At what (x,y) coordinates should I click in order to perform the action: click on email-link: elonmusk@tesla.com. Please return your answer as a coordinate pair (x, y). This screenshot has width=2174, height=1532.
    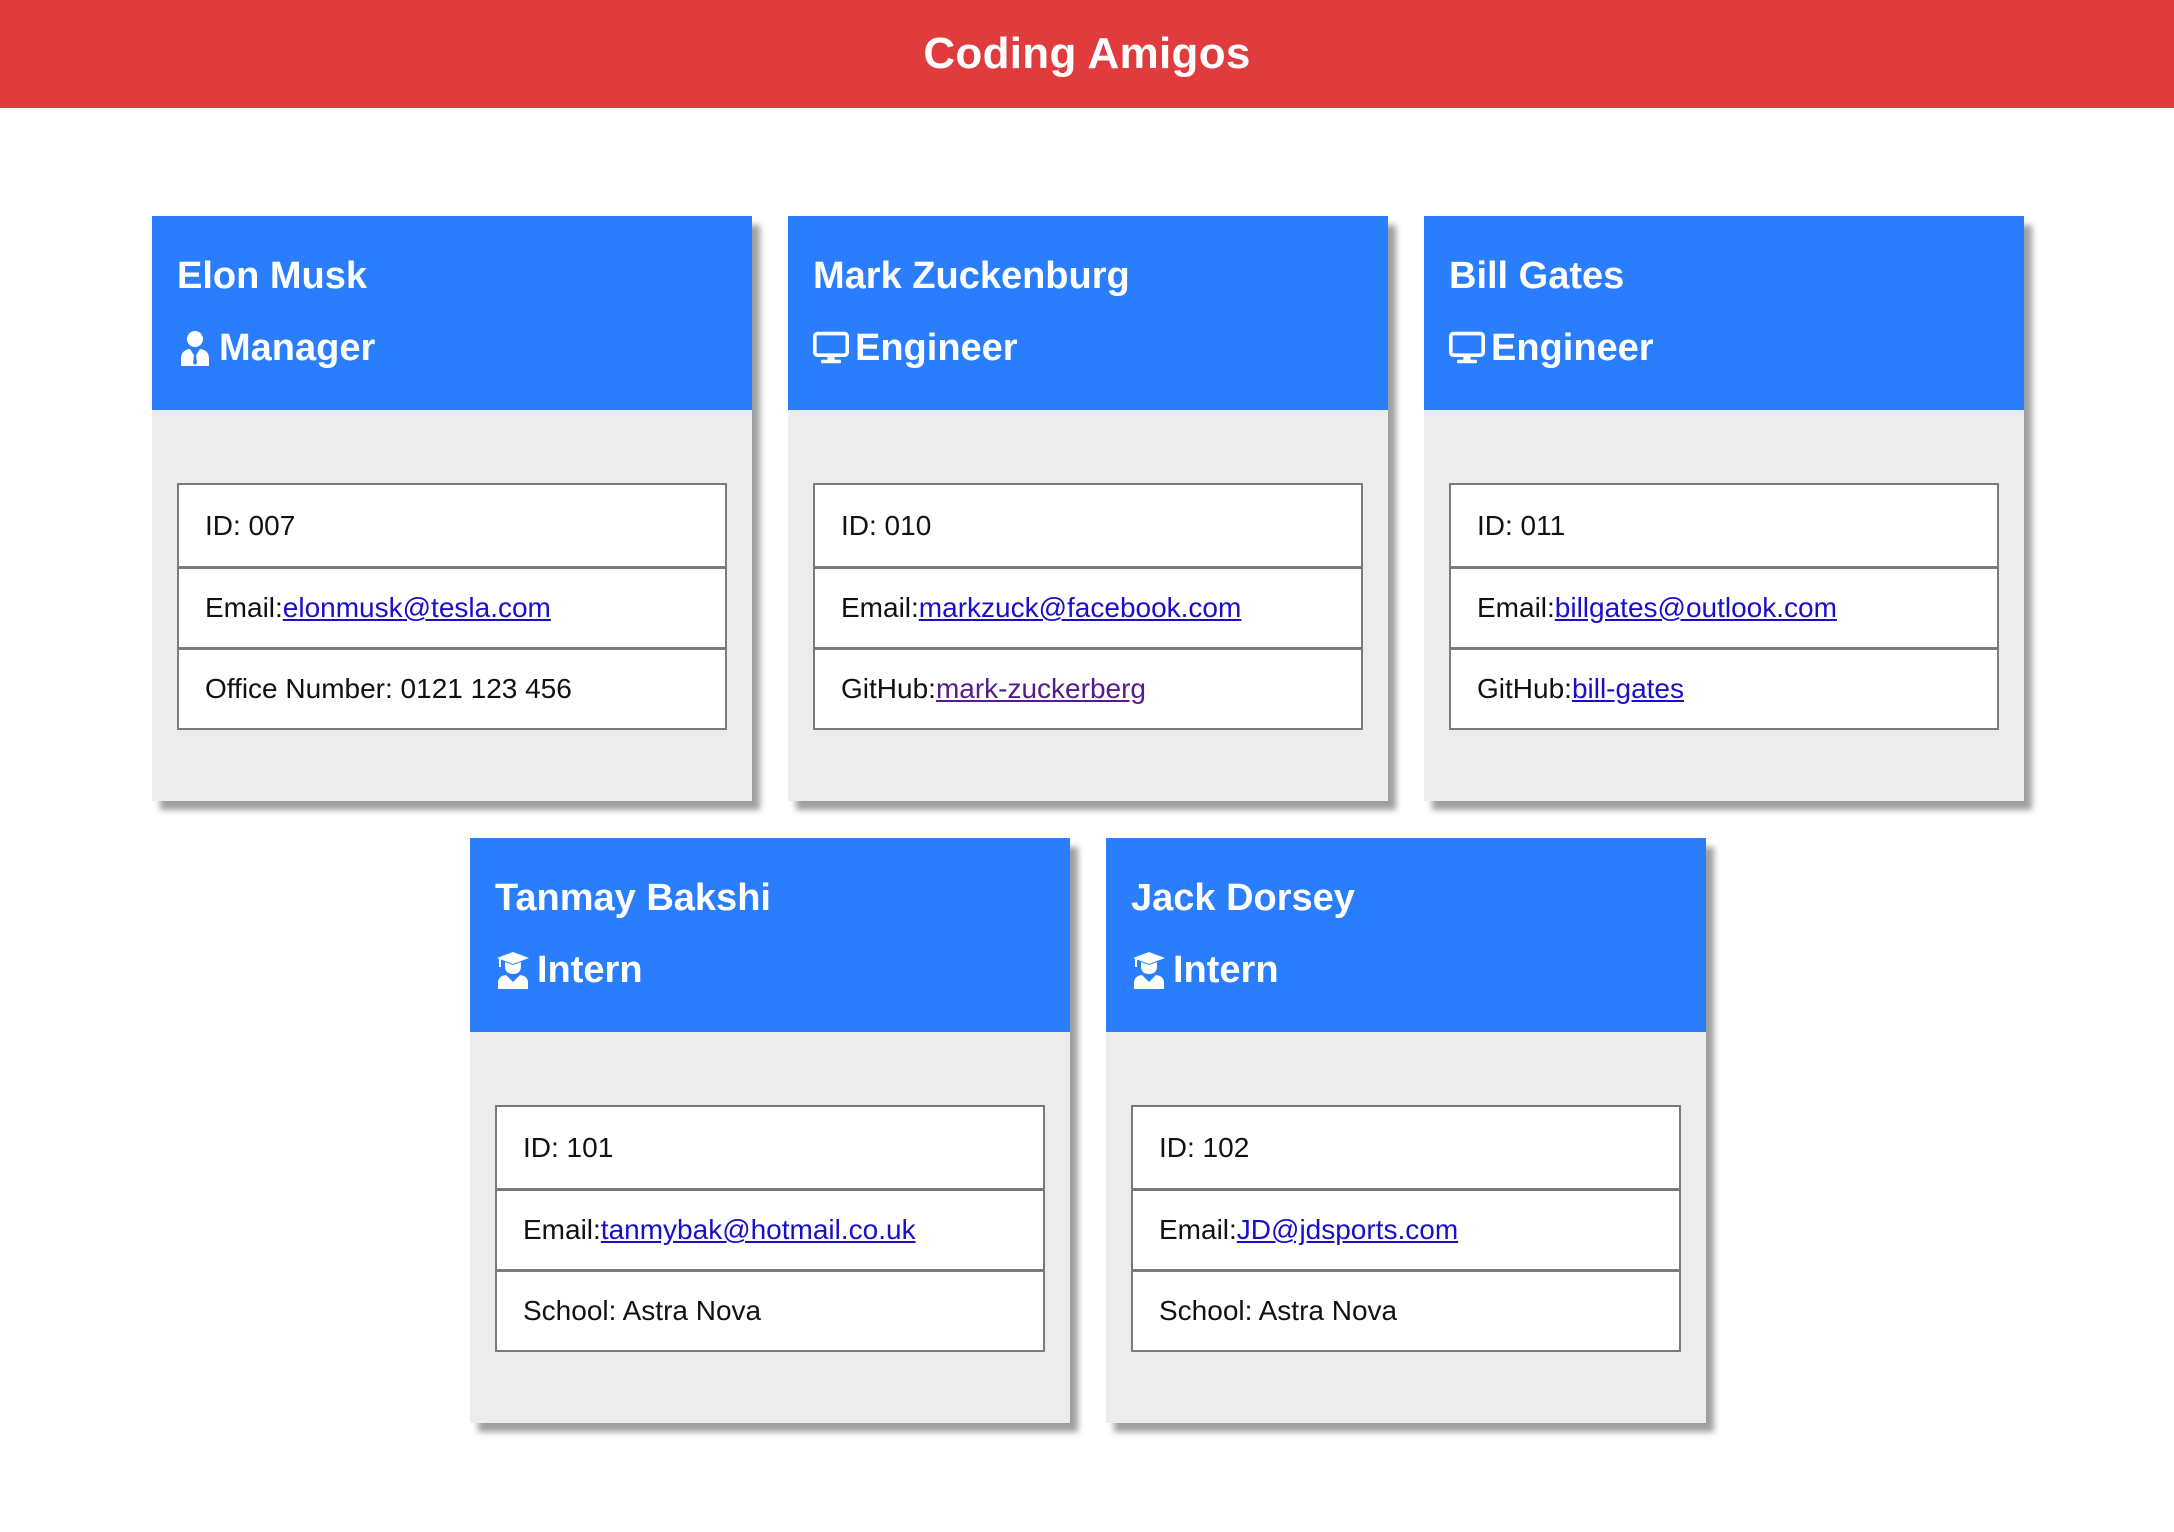
    Looking at the image, I should click on (417, 608).